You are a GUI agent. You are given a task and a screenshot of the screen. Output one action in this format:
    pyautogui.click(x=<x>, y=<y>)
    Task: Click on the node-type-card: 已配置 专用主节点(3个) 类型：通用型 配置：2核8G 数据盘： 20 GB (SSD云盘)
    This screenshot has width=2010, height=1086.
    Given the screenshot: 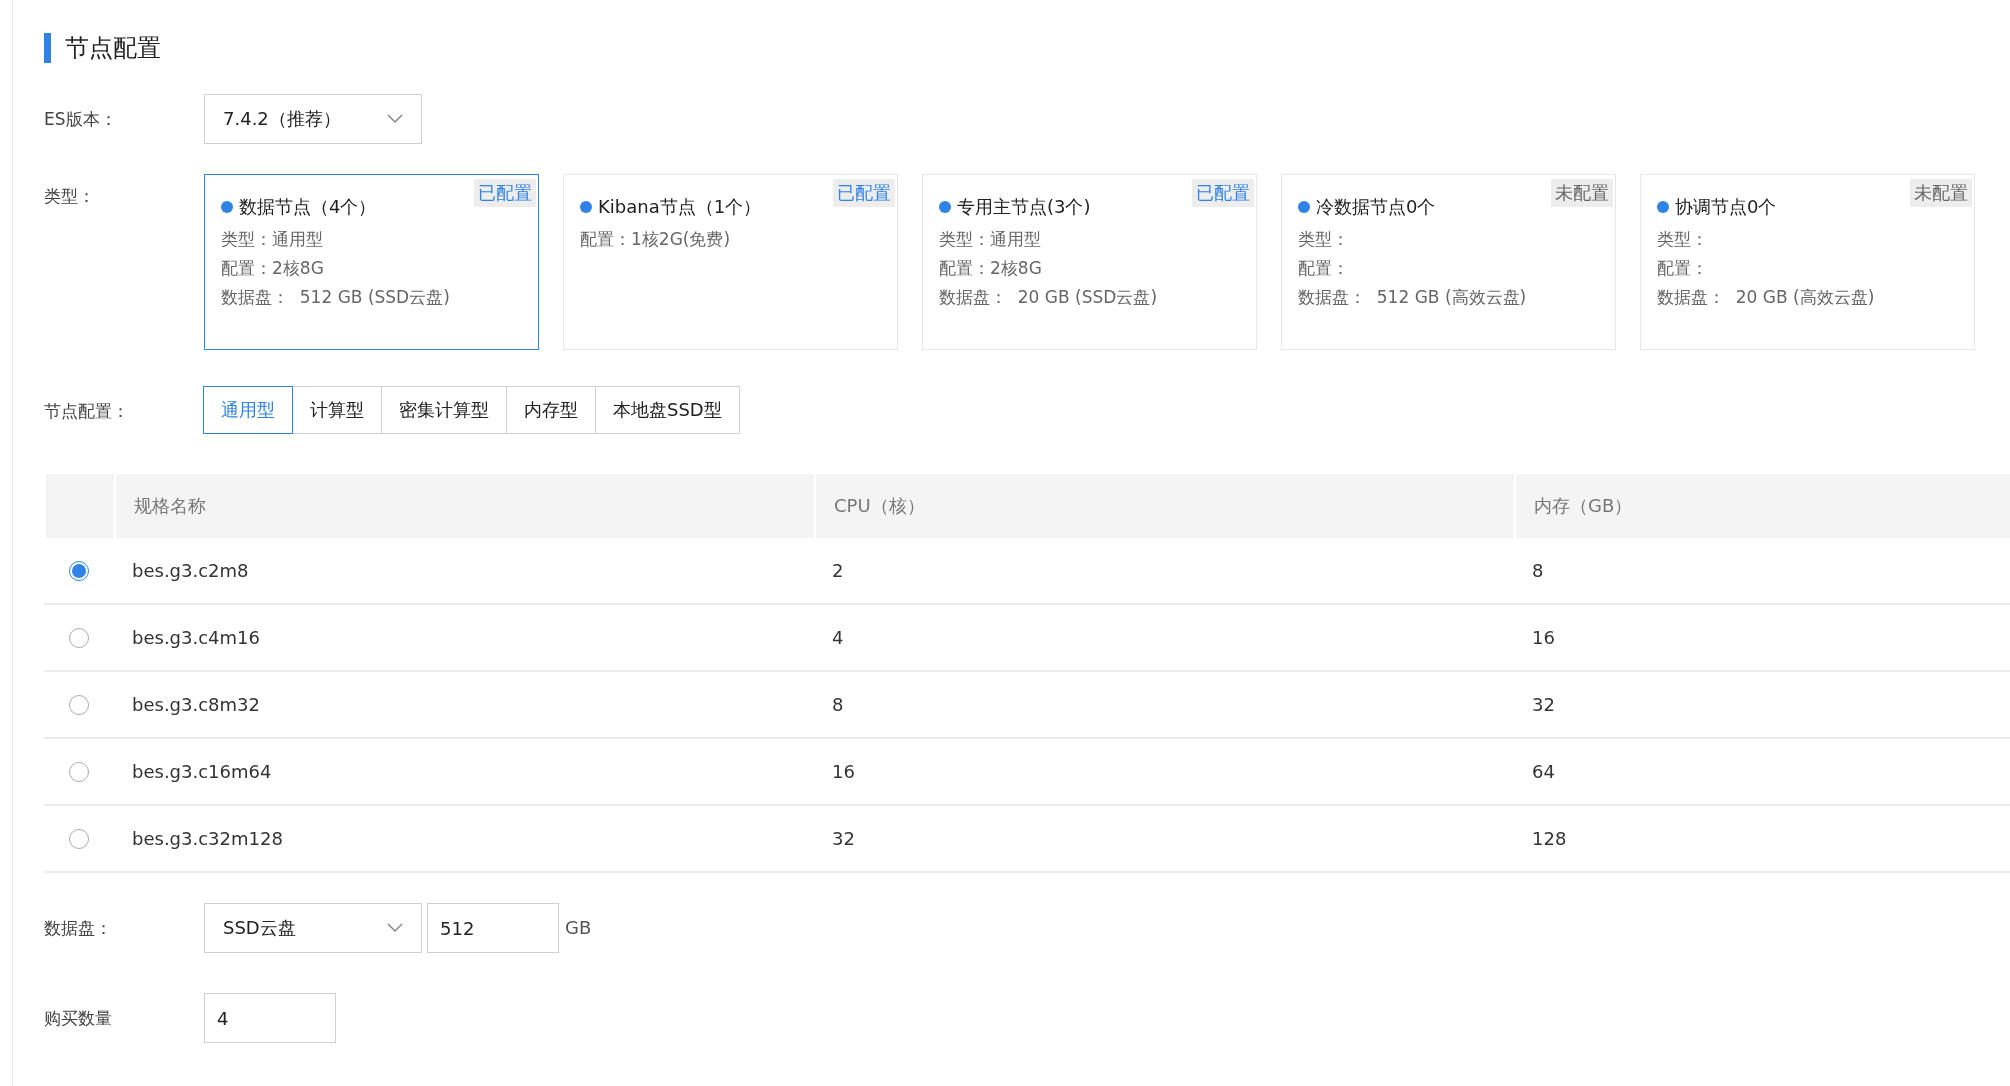 What is the action you would take?
    pyautogui.click(x=1089, y=262)
    